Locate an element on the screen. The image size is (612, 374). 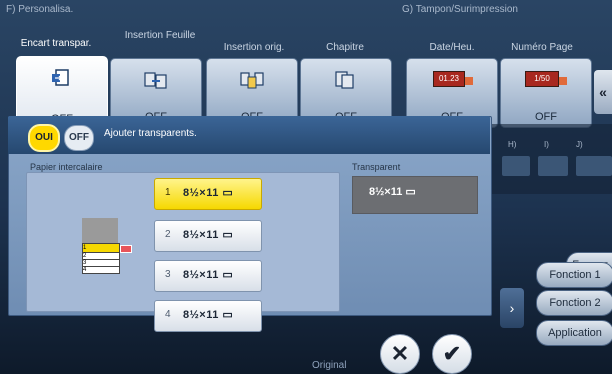
page-number-icon: 1/50 is located at coordinates (542, 79).